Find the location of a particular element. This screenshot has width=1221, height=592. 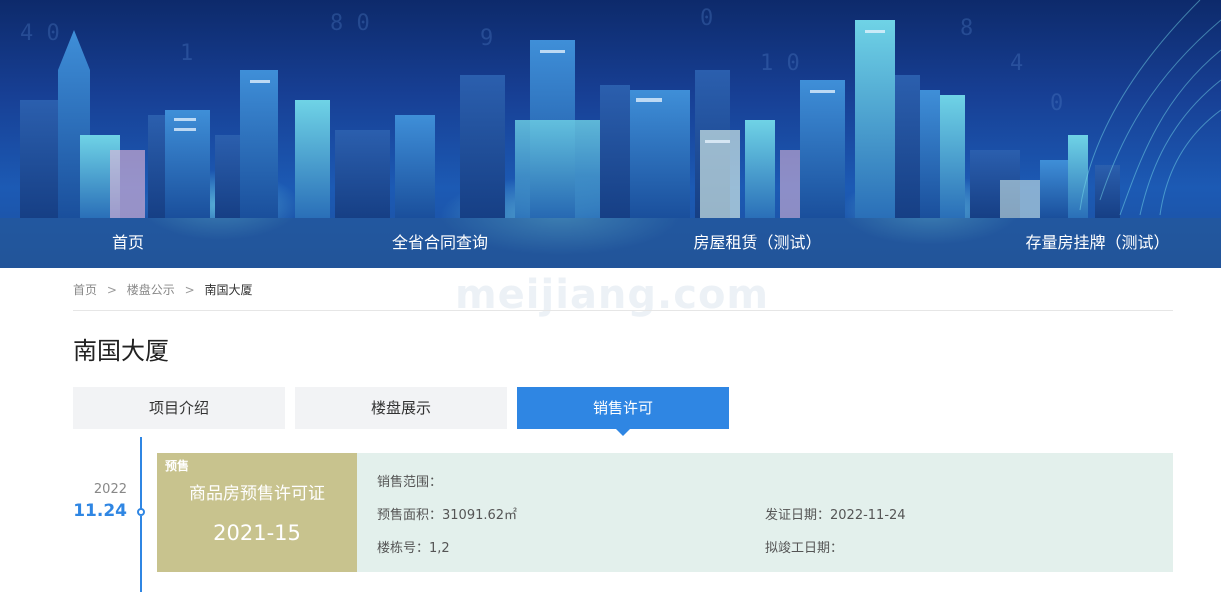

svg-text: 4 0 is located at coordinates (40, 33).